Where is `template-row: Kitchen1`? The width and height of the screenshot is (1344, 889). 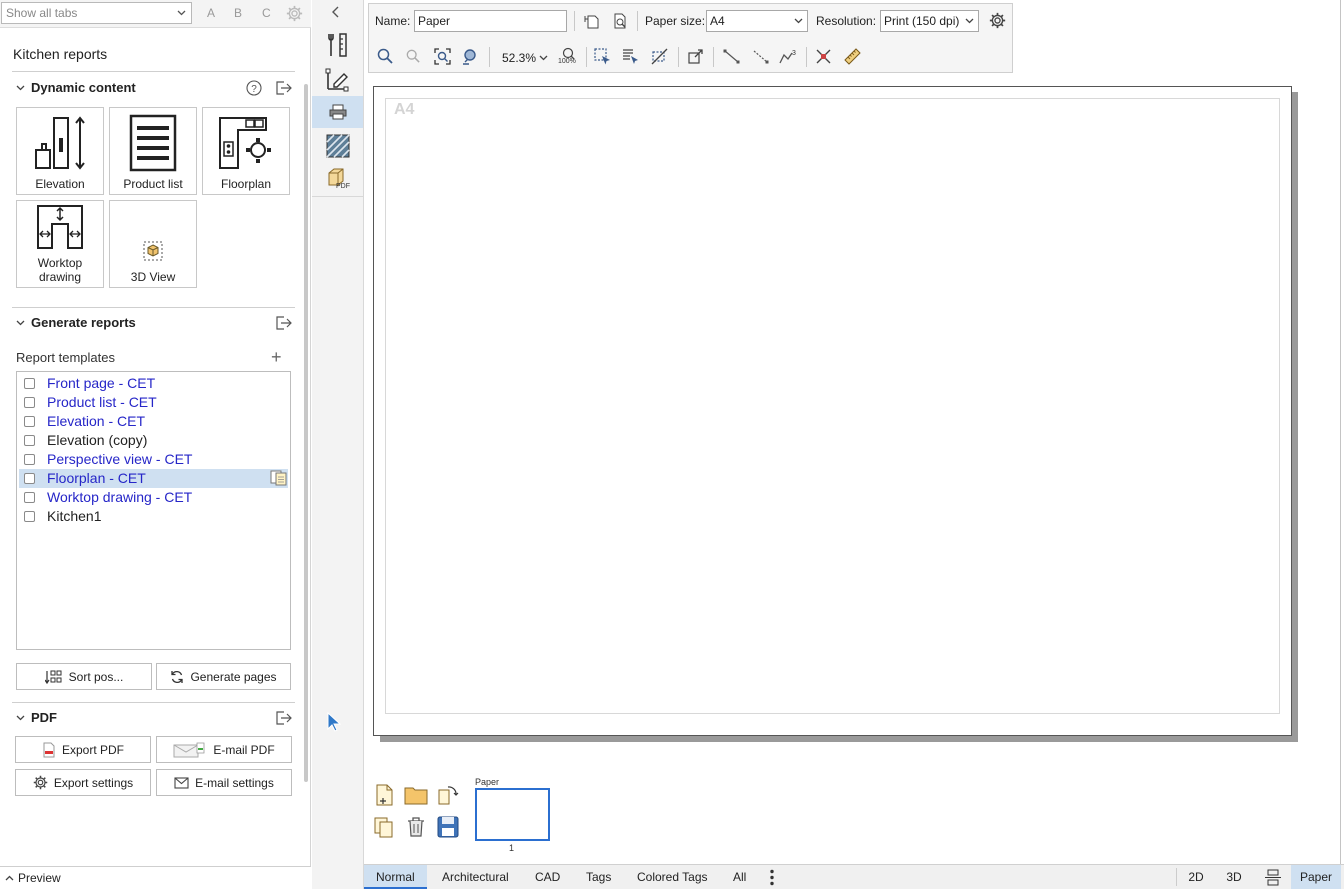 template-row: Kitchen1 is located at coordinates (153, 516).